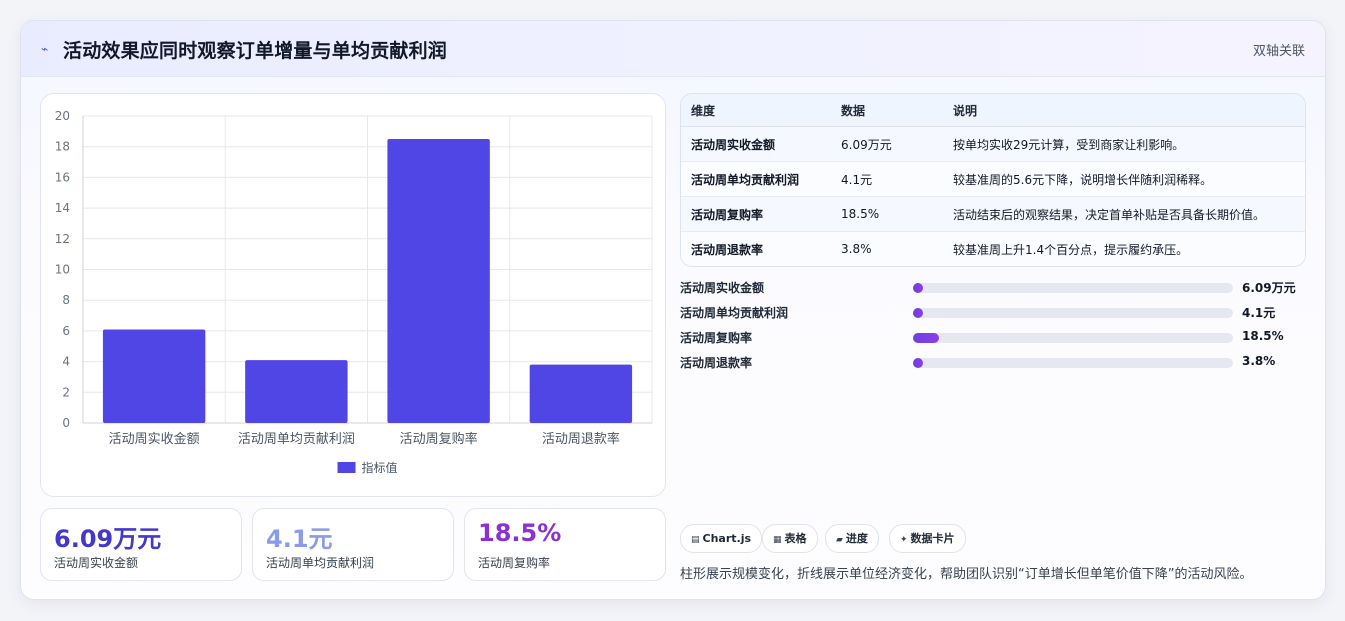  Describe the element at coordinates (1124, 110) in the screenshot. I see `column-header: 说明` at that location.